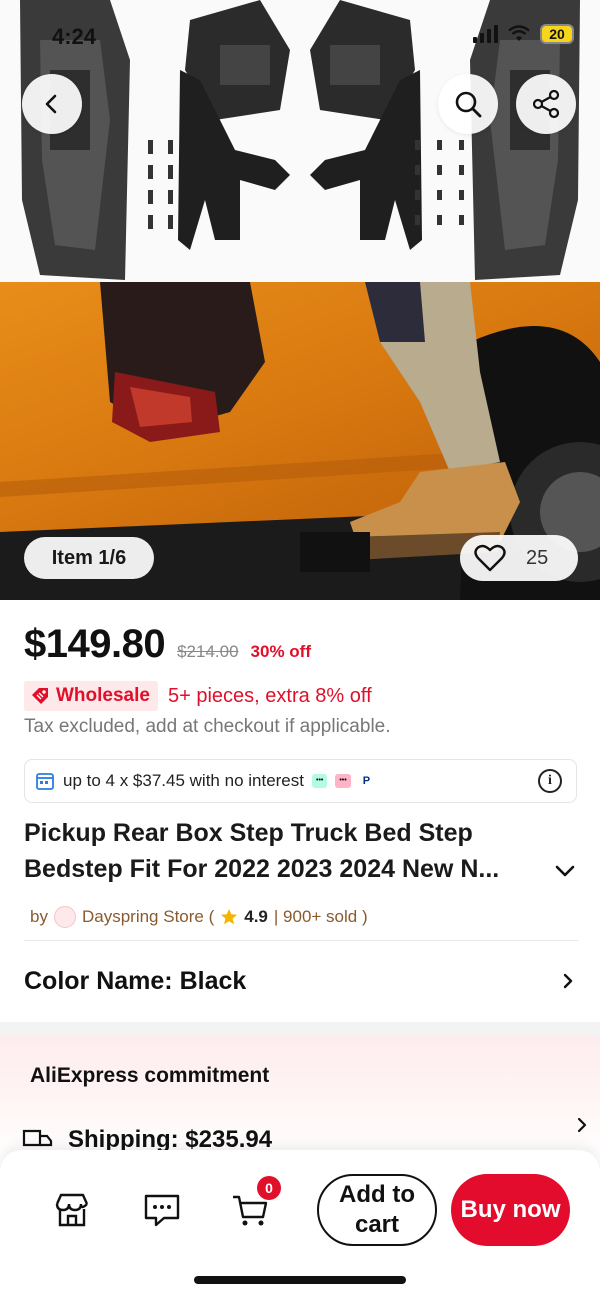 This screenshot has width=600, height=1300. I want to click on wholesale-tag: Wholesale, so click(91, 696).